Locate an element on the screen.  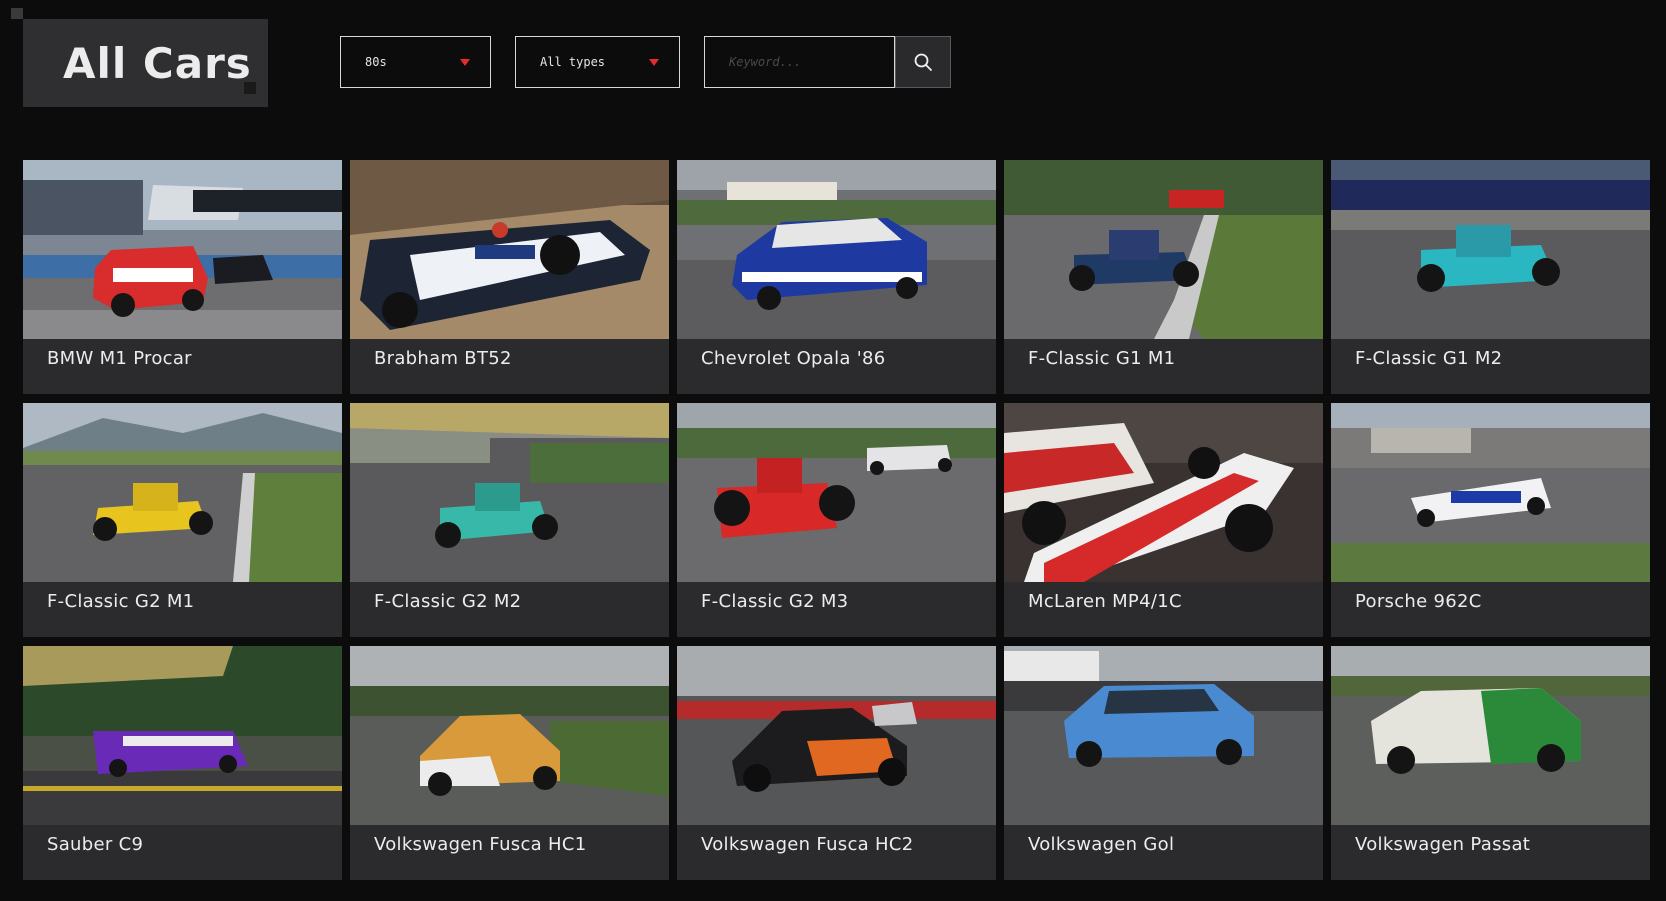
car-card: F-Classic G2 M3 is located at coordinates (836, 520).